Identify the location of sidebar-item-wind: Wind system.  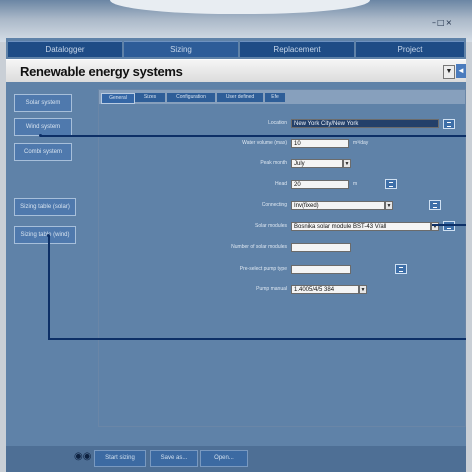
(43, 127).